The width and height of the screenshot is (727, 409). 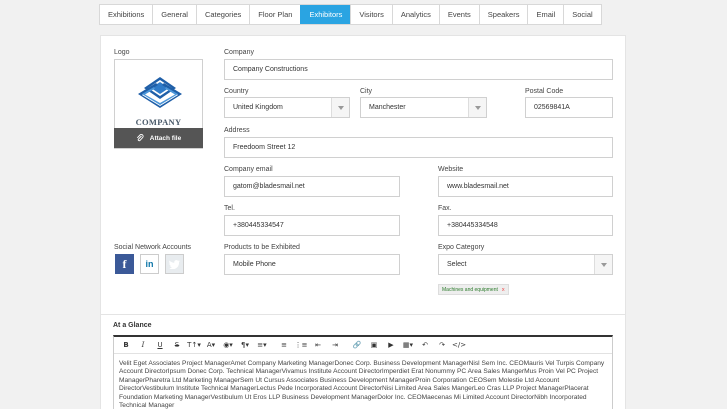 I want to click on bold-icon: B, so click(x=126, y=345).